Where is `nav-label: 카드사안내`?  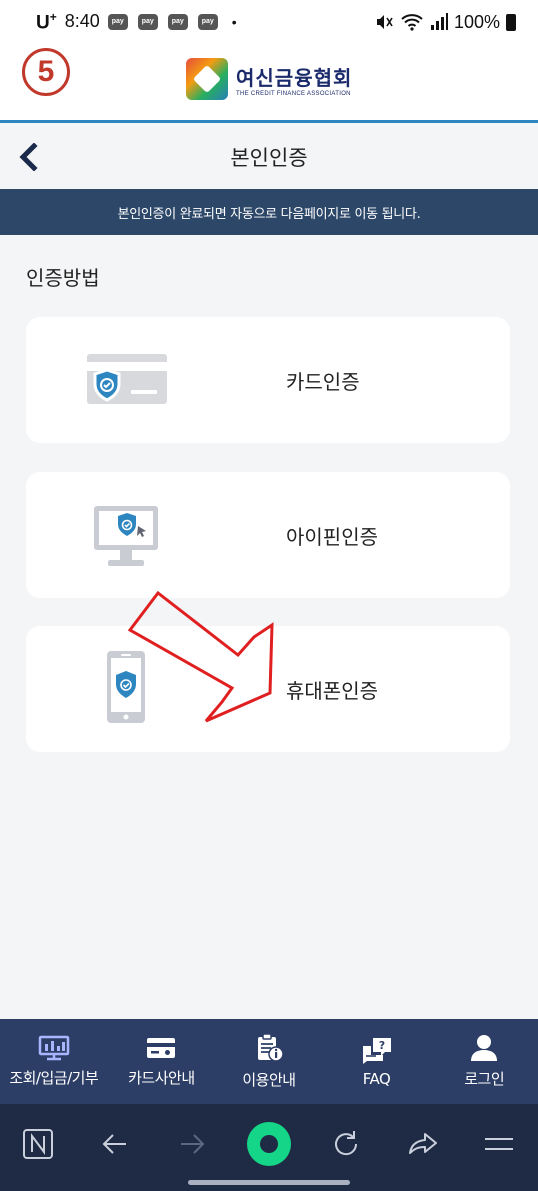 nav-label: 카드사안내 is located at coordinates (161, 1078).